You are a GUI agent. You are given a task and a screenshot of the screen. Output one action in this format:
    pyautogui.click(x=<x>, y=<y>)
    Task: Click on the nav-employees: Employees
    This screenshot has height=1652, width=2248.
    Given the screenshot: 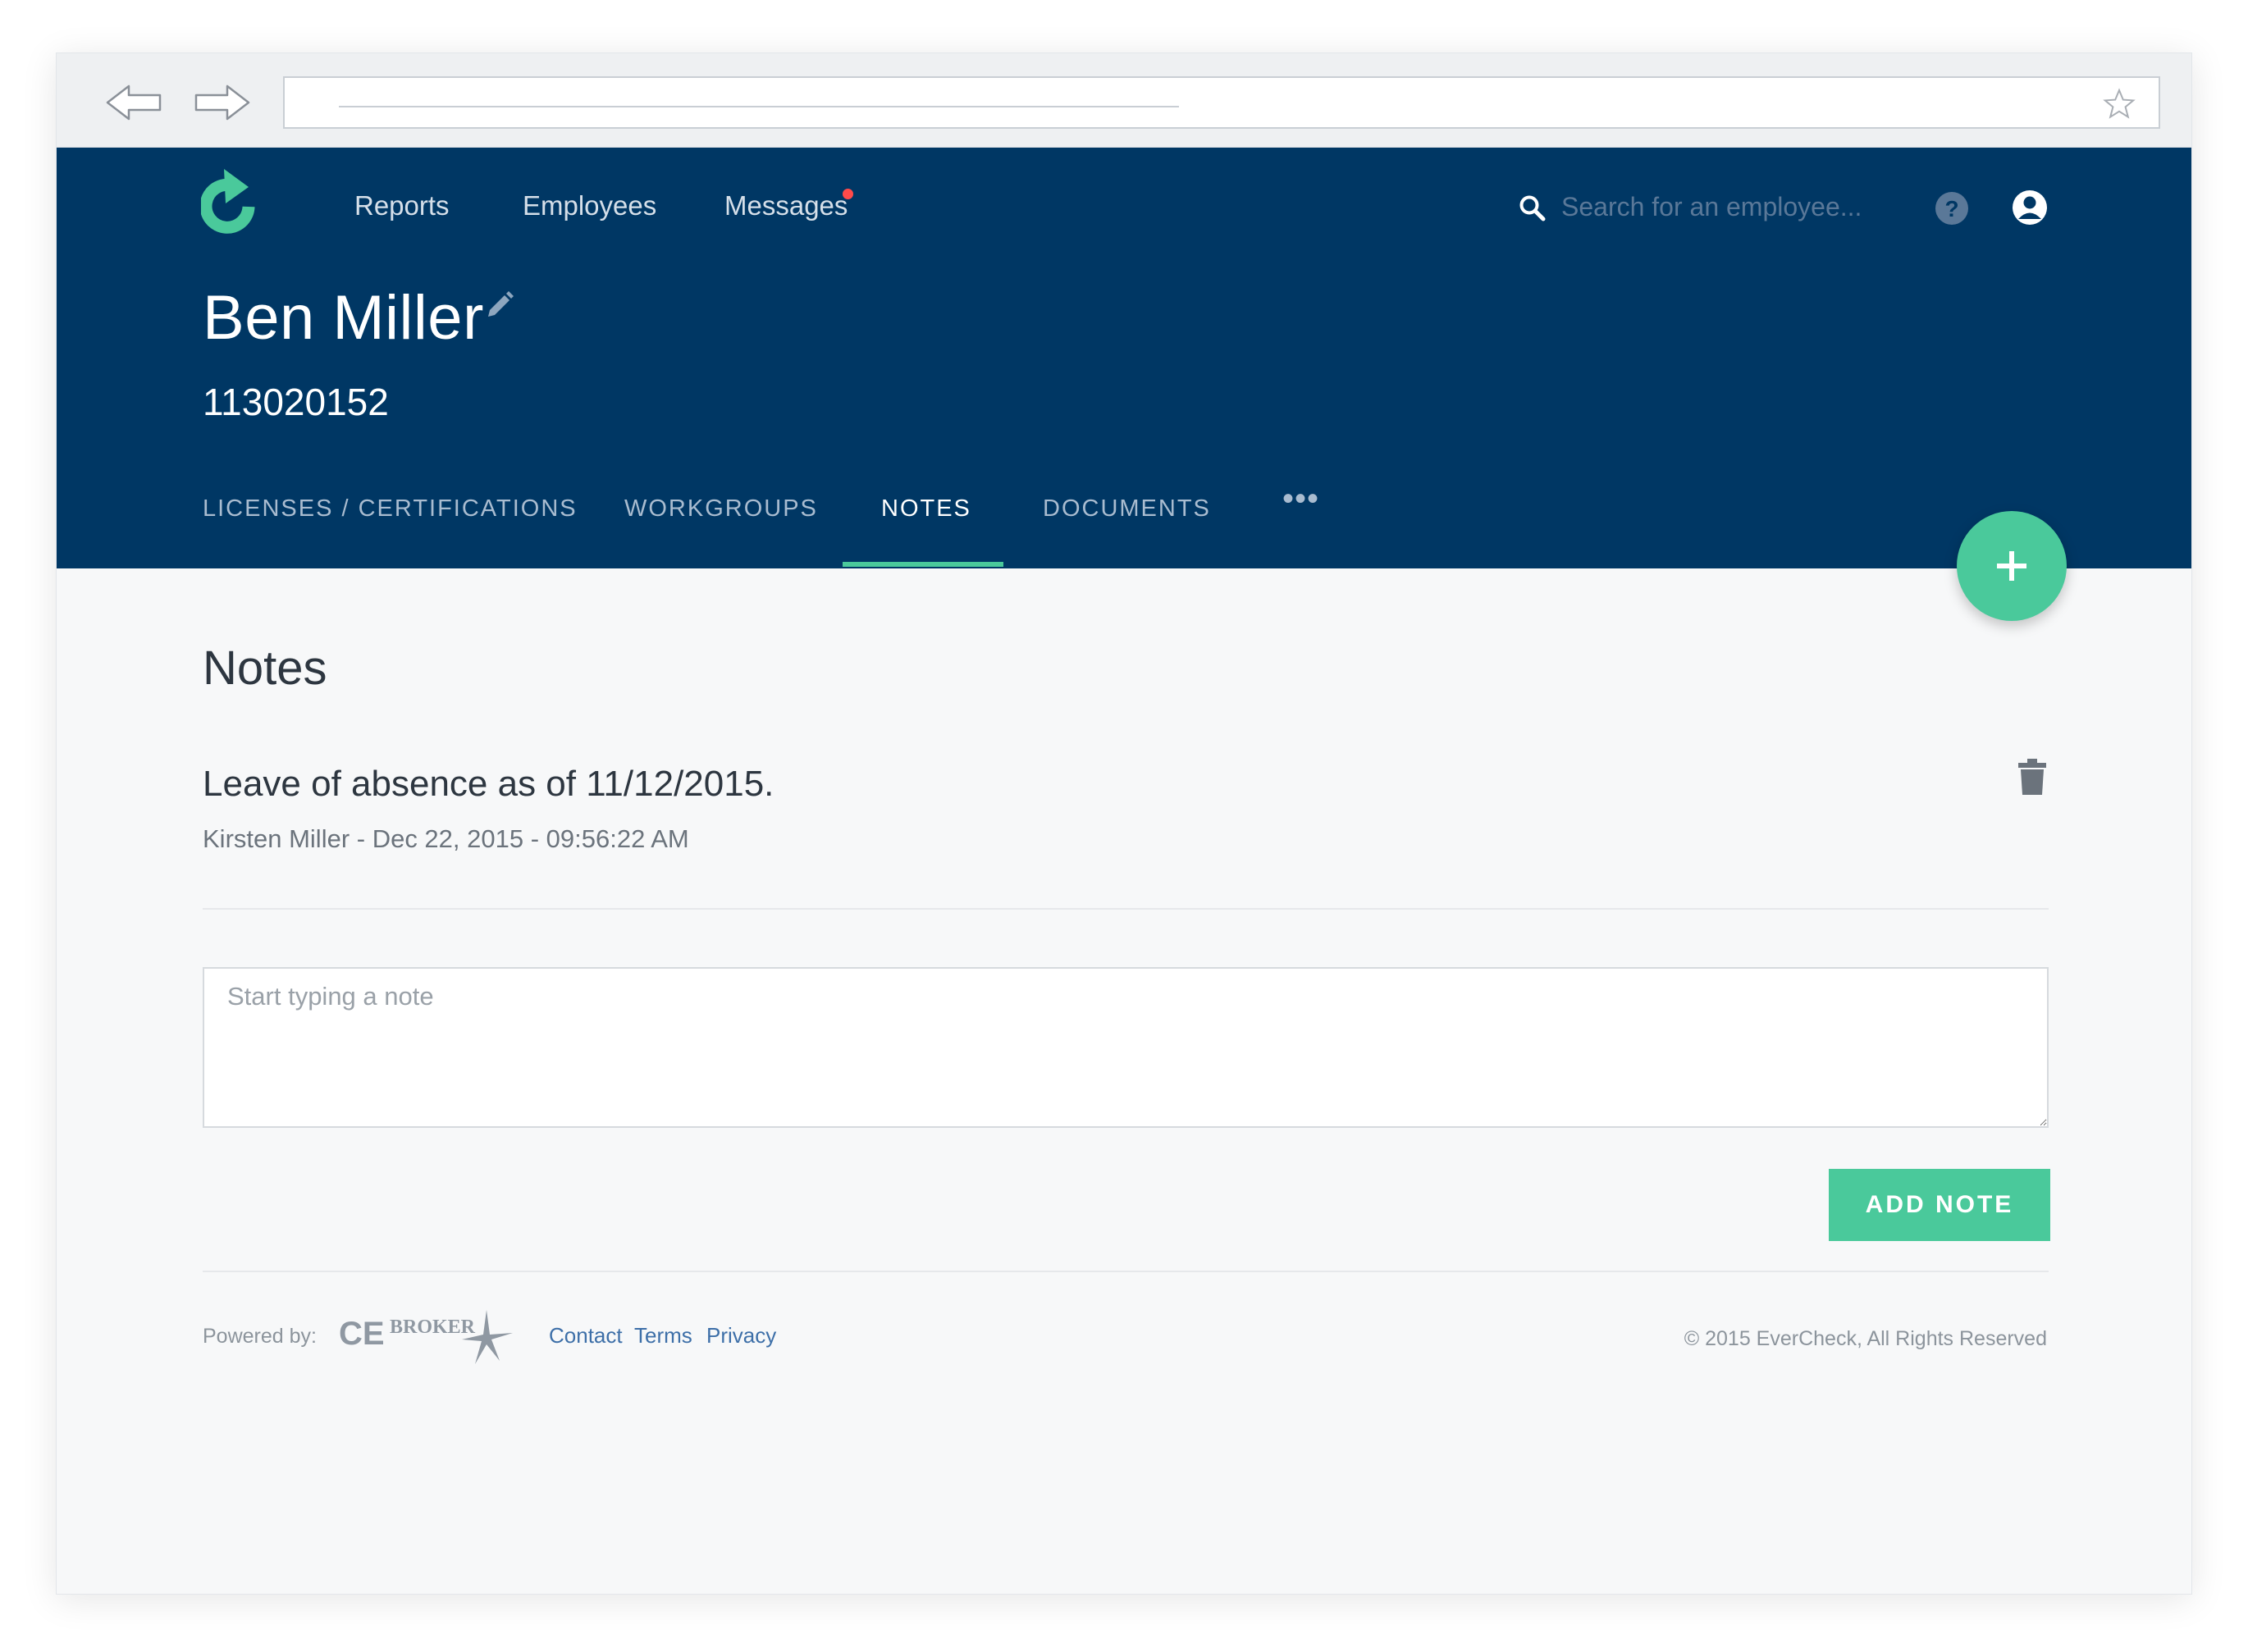 What is the action you would take?
    pyautogui.click(x=589, y=205)
    